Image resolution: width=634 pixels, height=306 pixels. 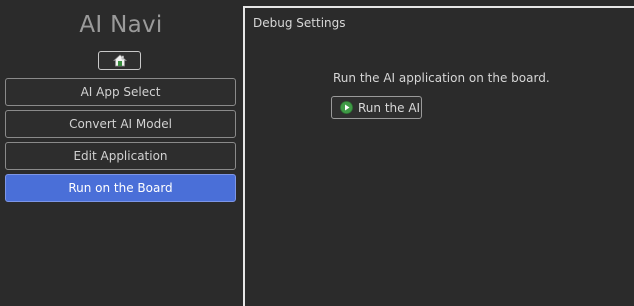 I want to click on panel-title: Debug Settings, so click(x=299, y=23).